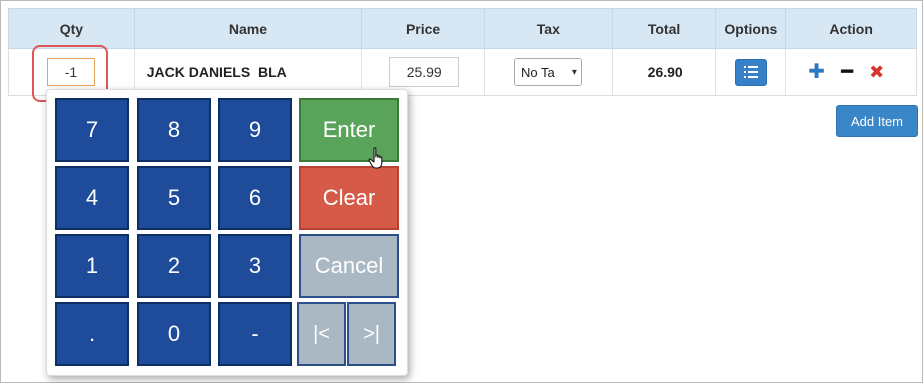 This screenshot has width=923, height=383. Describe the element at coordinates (255, 266) in the screenshot. I see `key-3: 3` at that location.